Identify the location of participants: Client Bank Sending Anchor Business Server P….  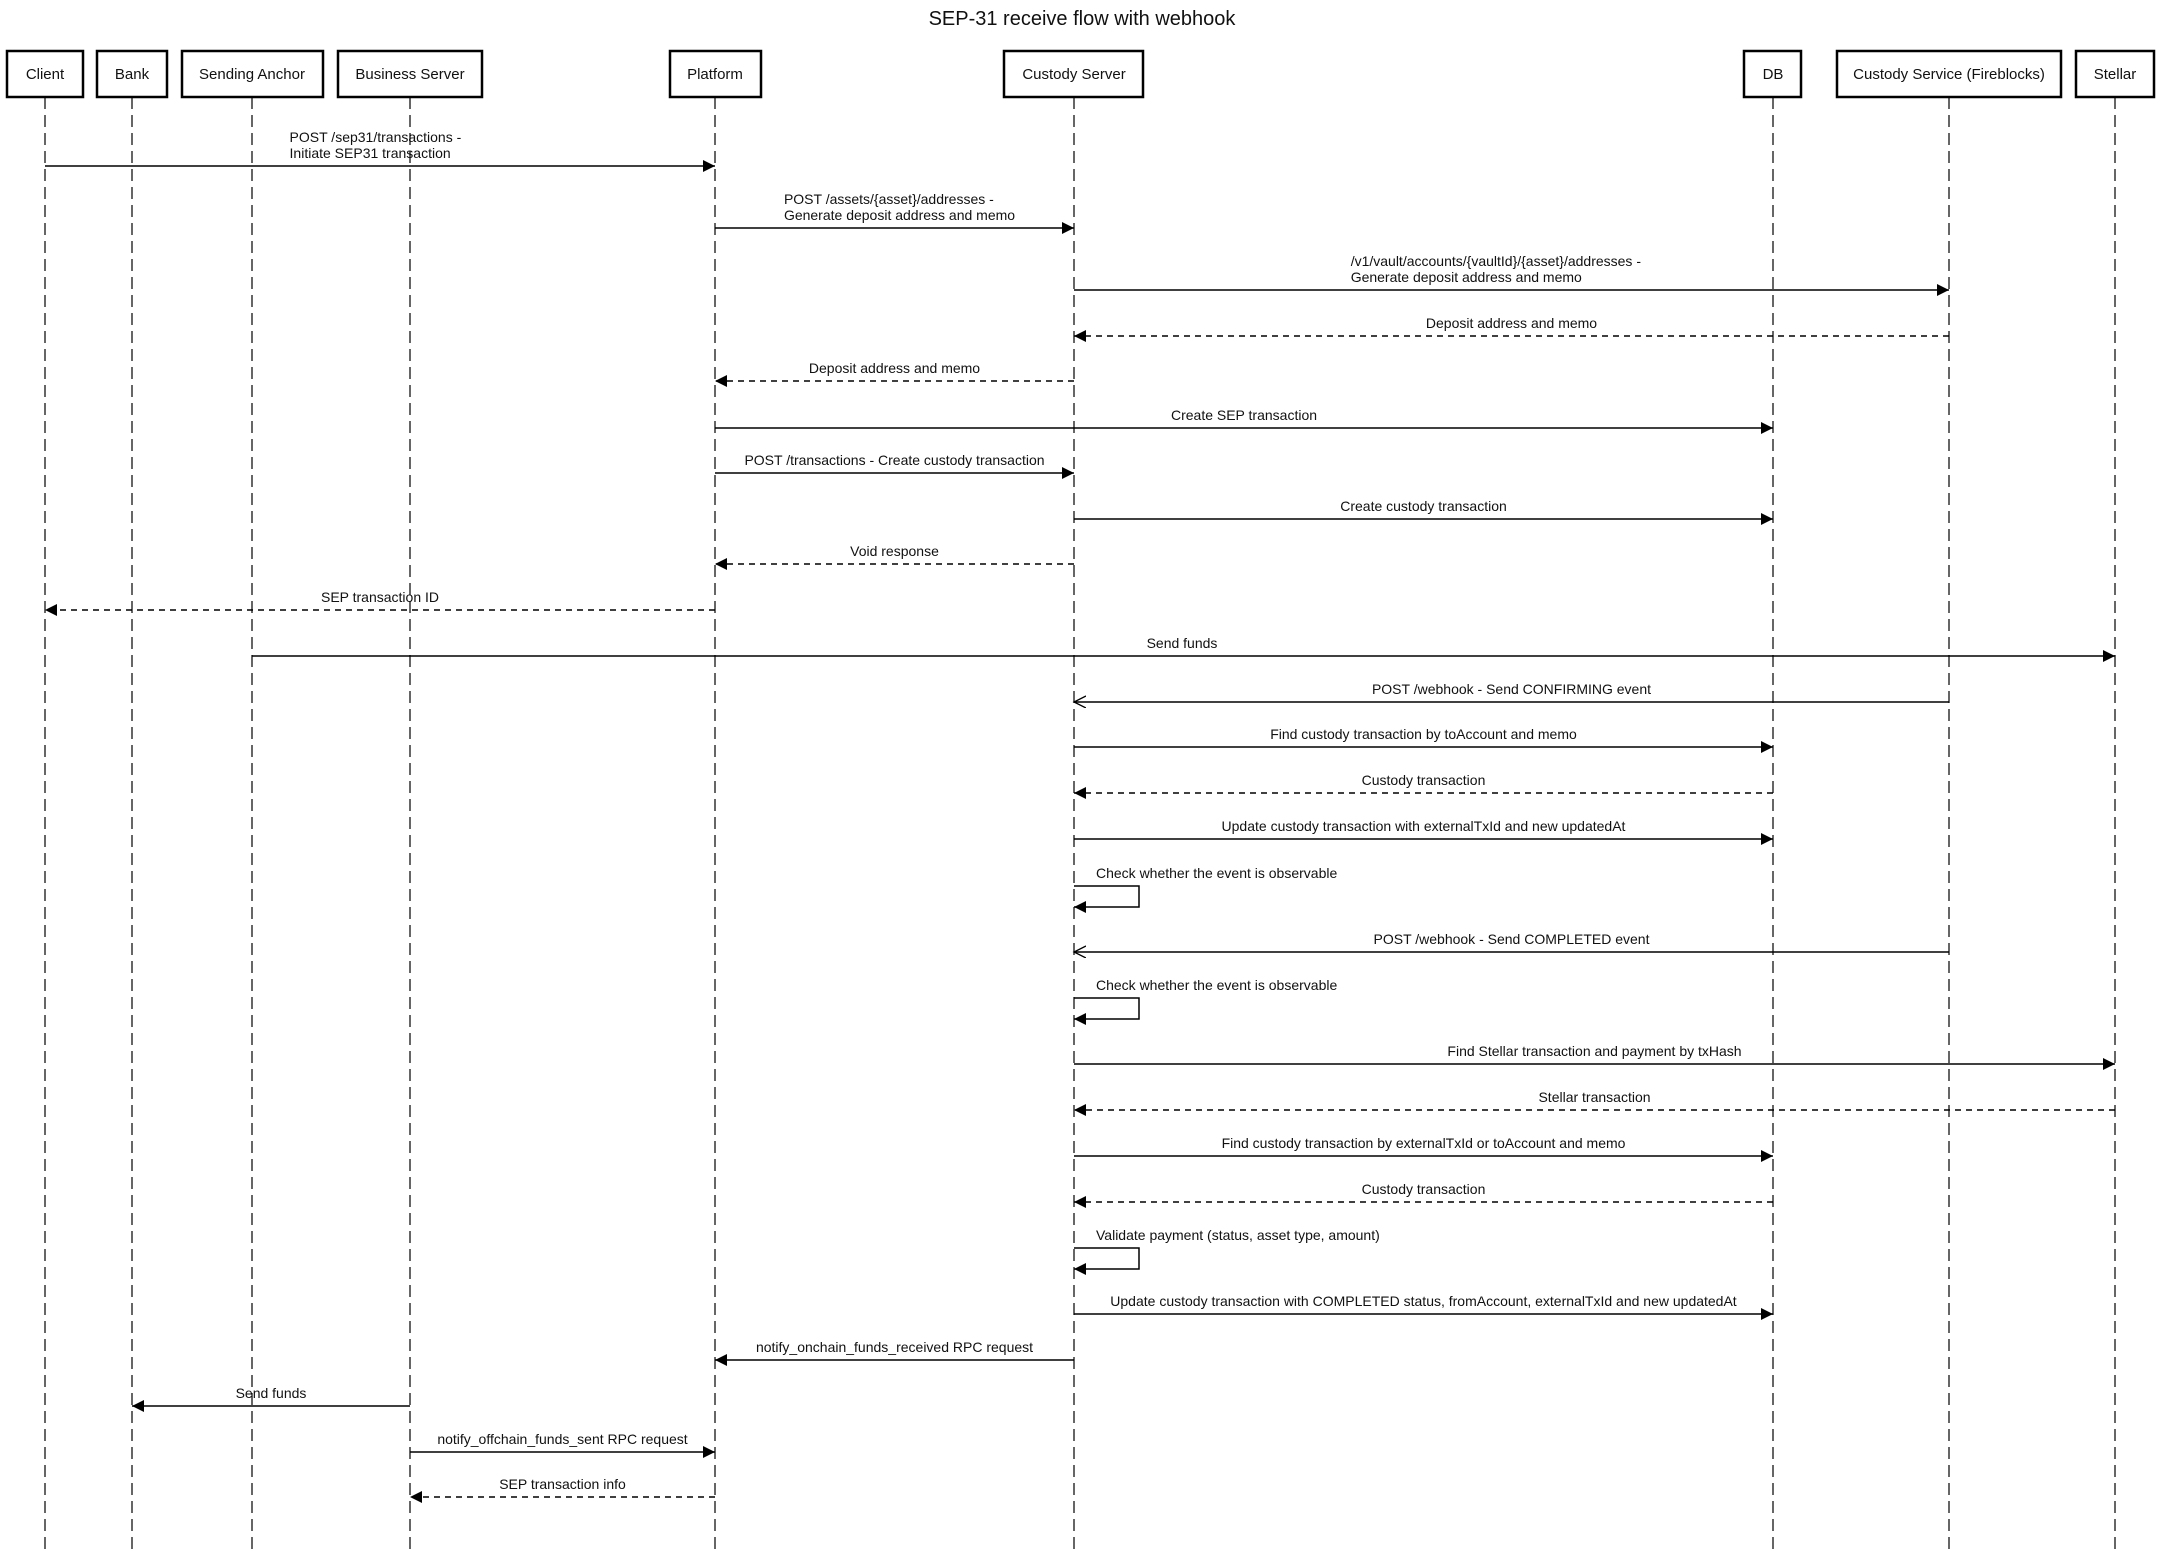
(1080, 74).